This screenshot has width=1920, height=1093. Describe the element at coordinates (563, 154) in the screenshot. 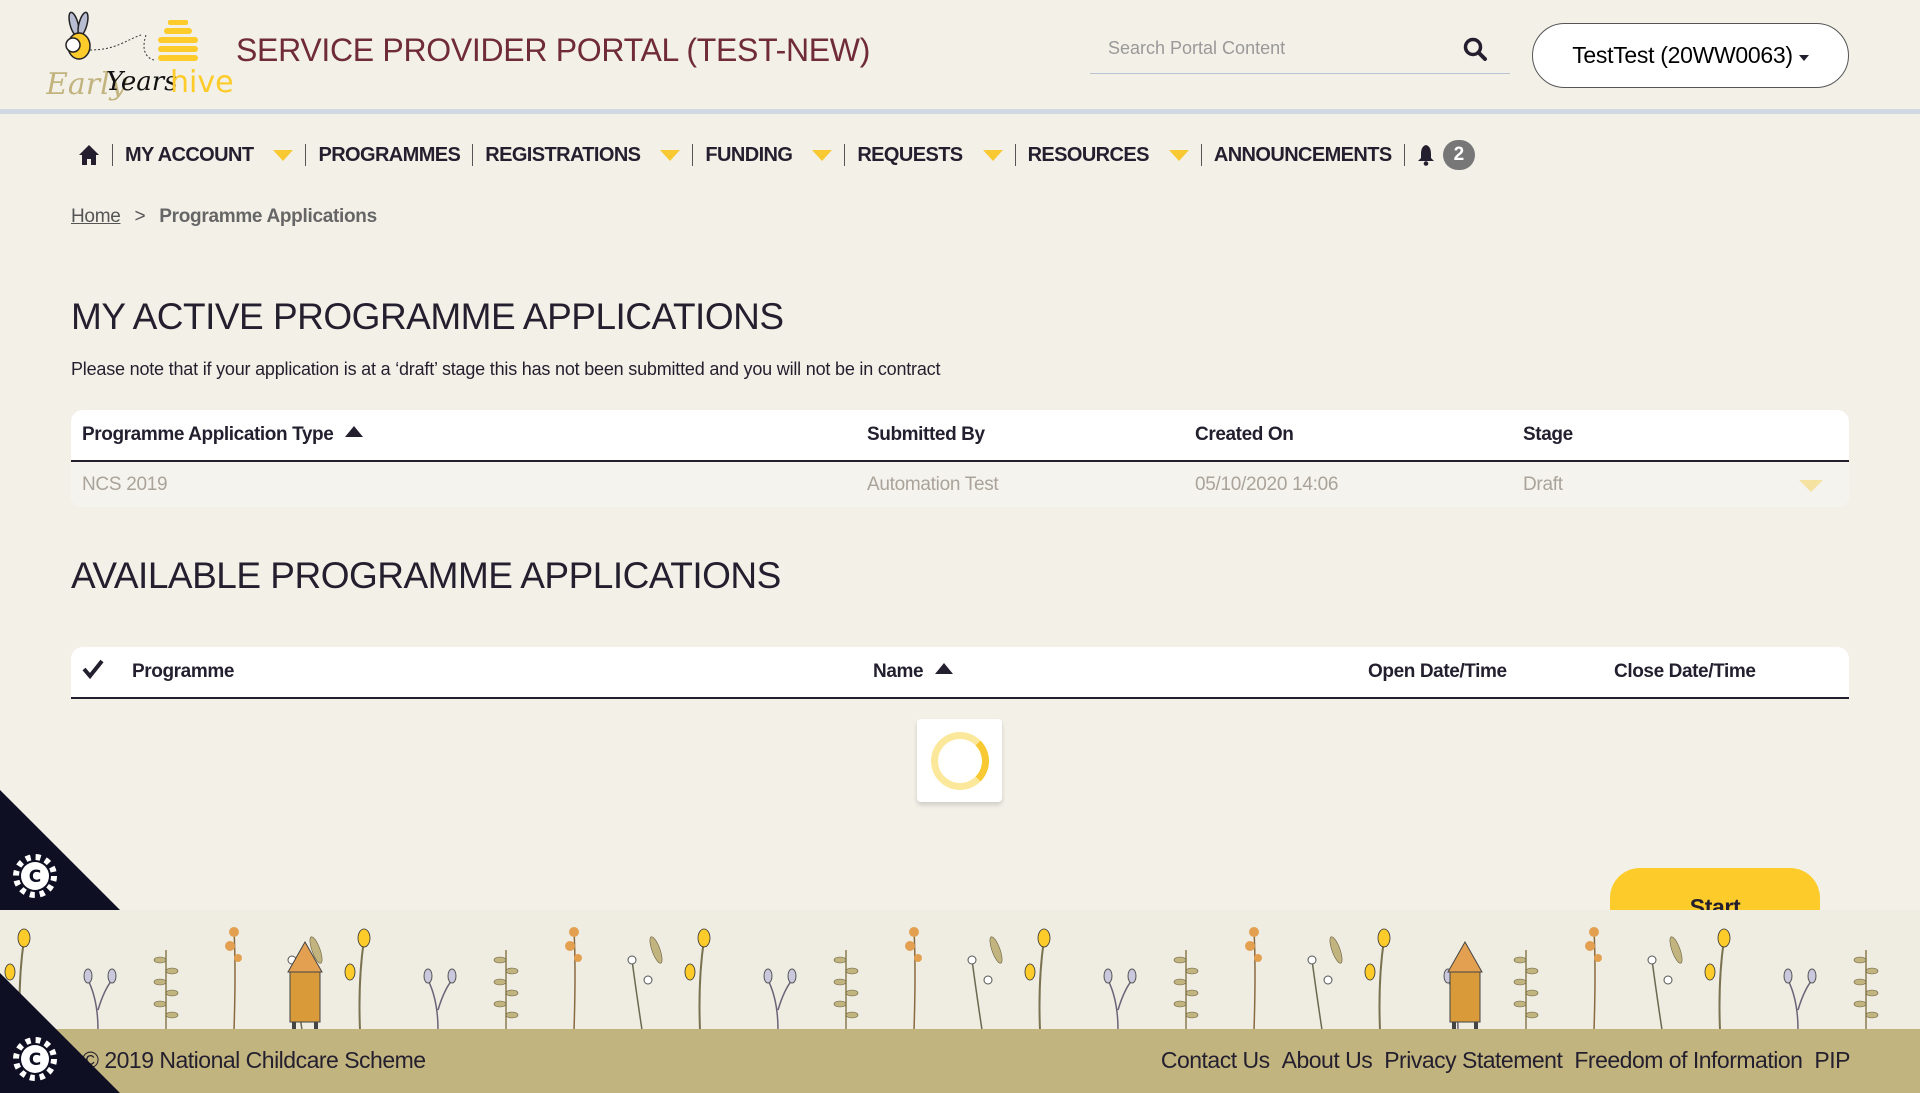

I see `nav-label: REGISTRATIONS` at that location.